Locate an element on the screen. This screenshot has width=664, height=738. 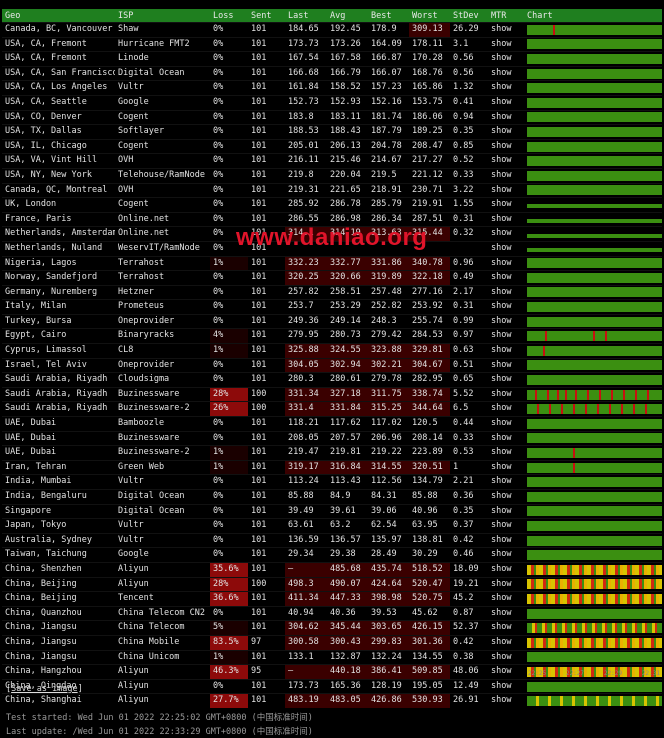
cell-sent: 97 is located at coordinates (256, 641).